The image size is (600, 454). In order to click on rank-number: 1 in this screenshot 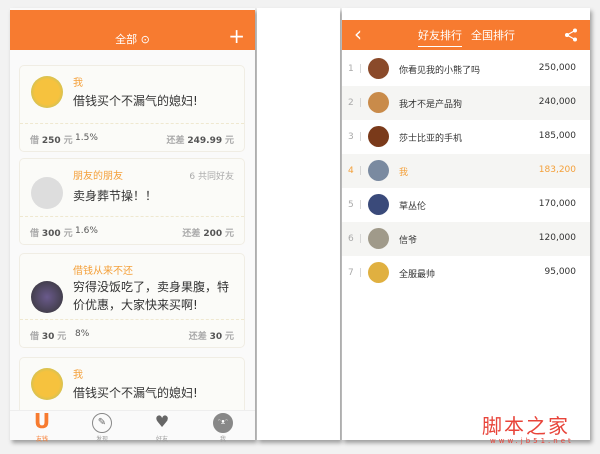, I will do `click(351, 69)`.